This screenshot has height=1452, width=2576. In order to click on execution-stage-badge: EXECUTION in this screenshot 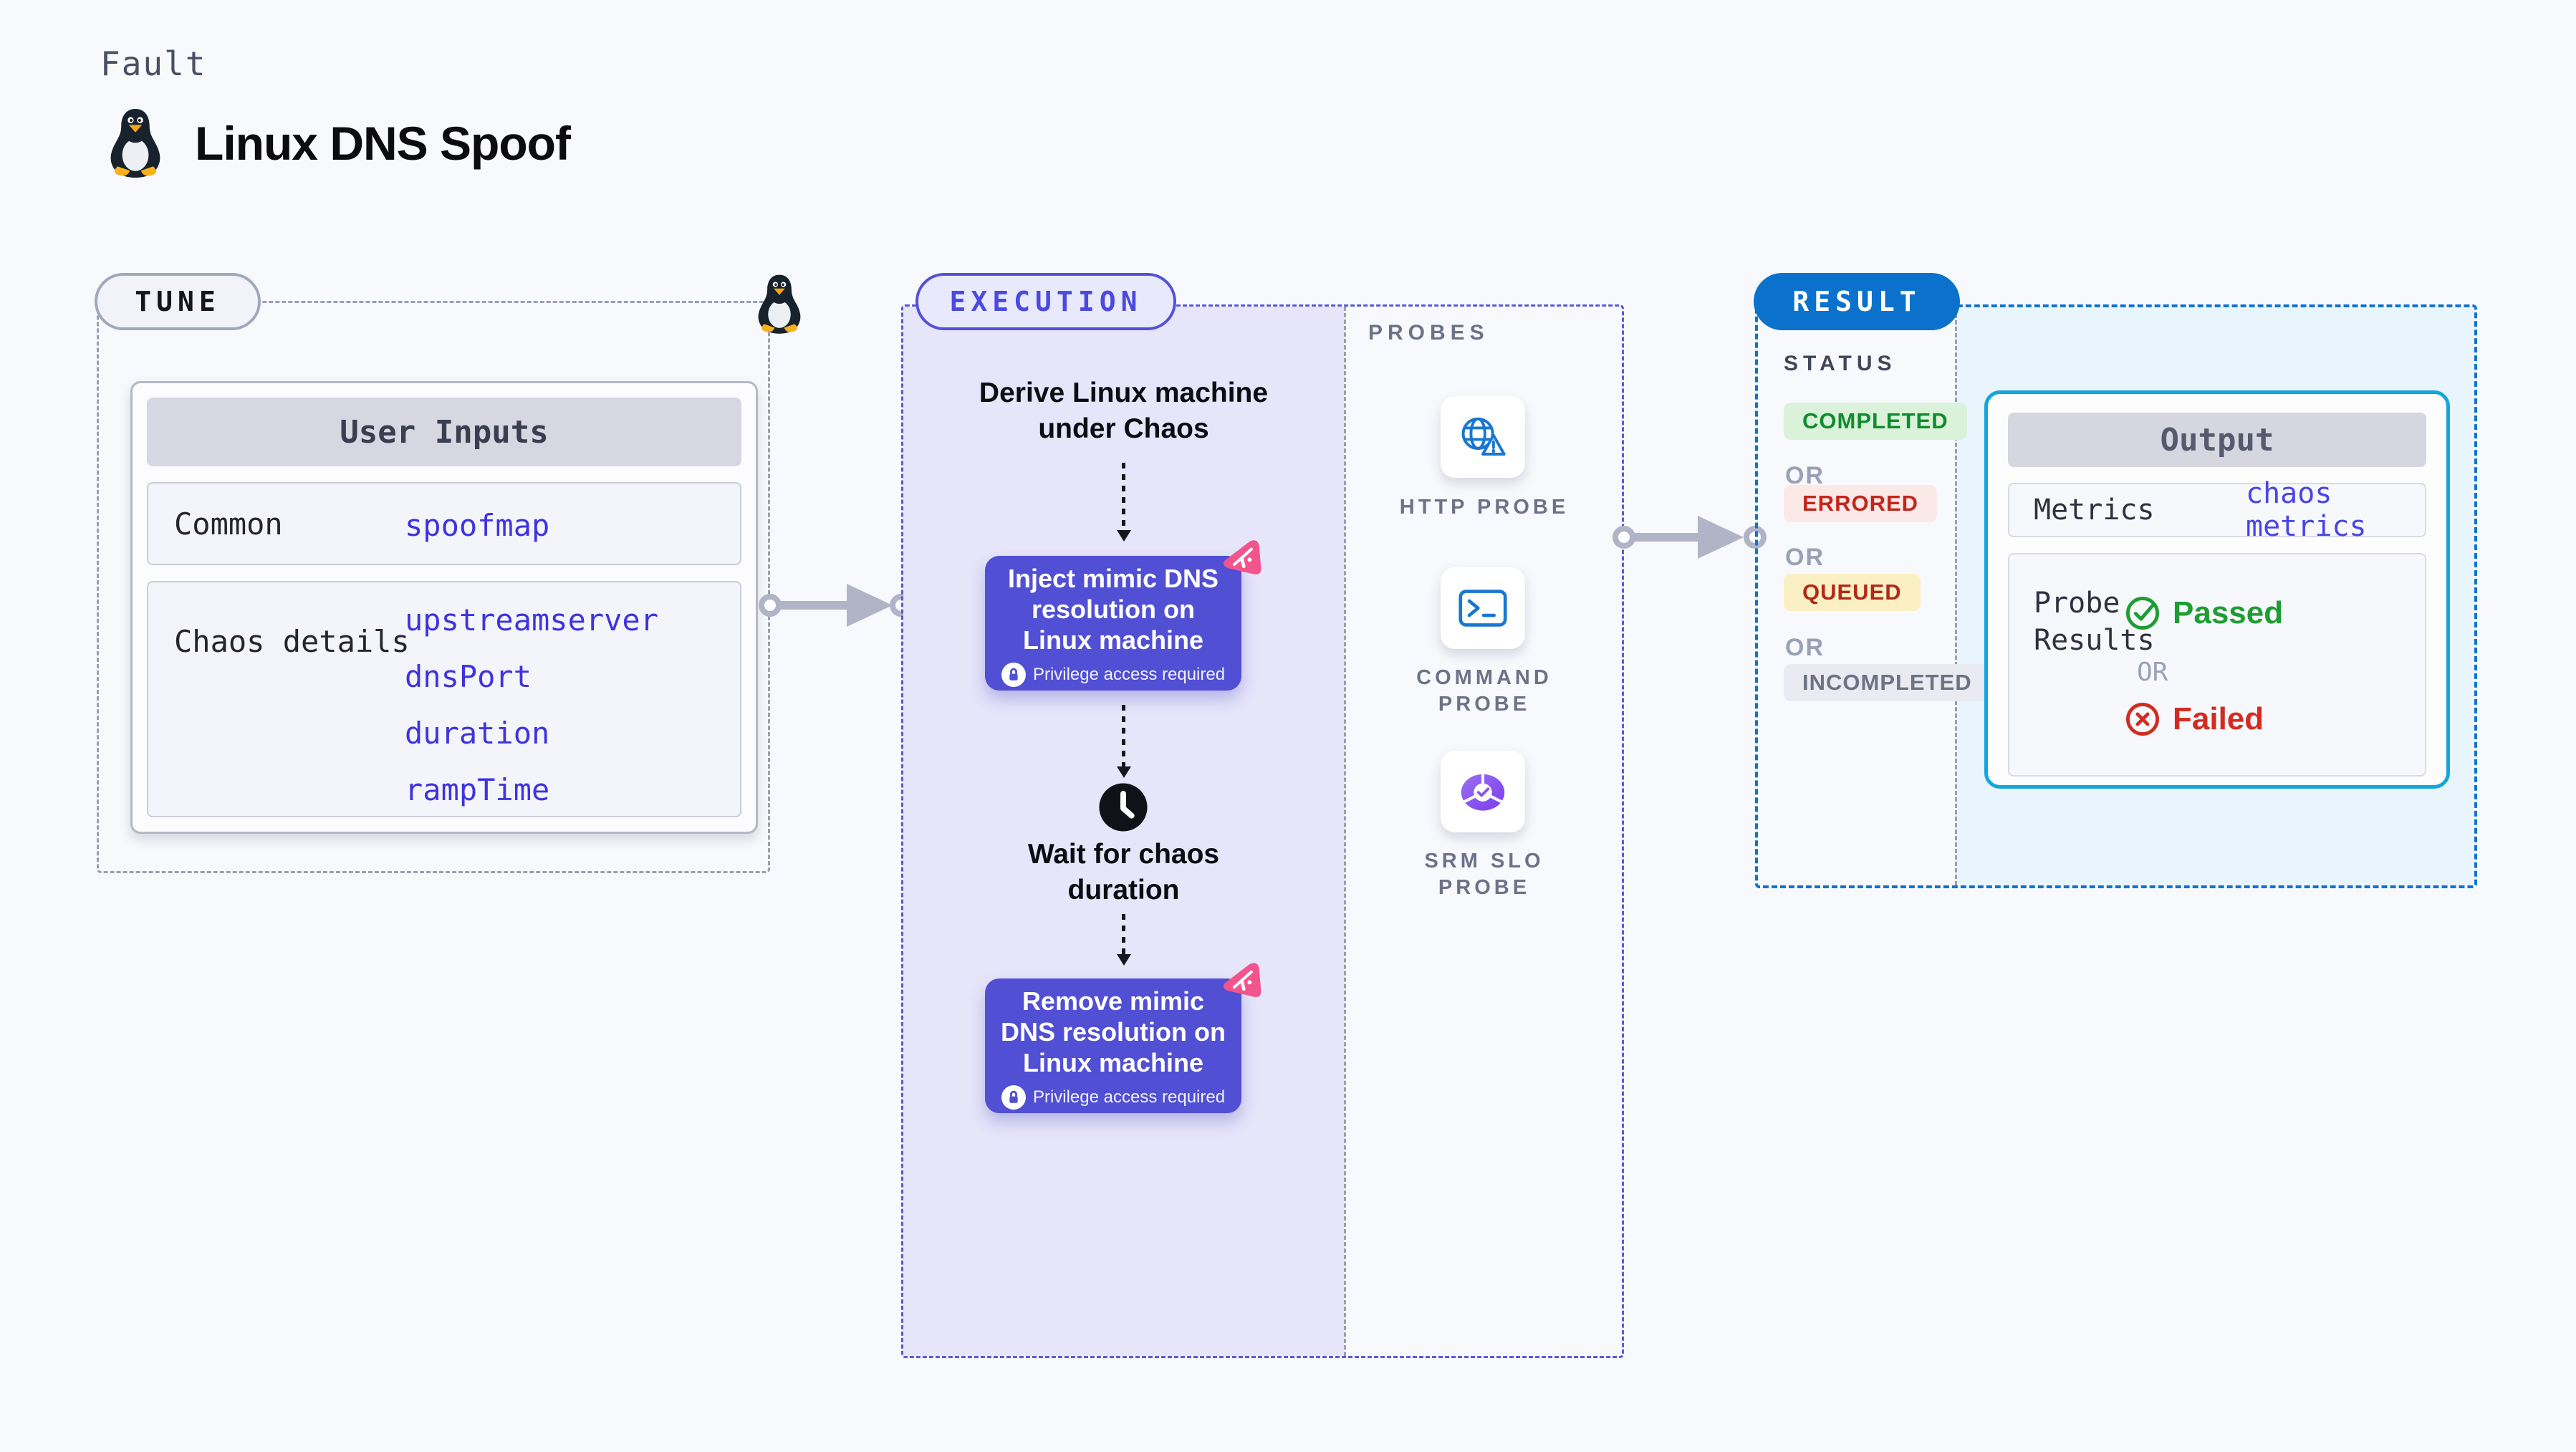, I will do `click(1045, 301)`.